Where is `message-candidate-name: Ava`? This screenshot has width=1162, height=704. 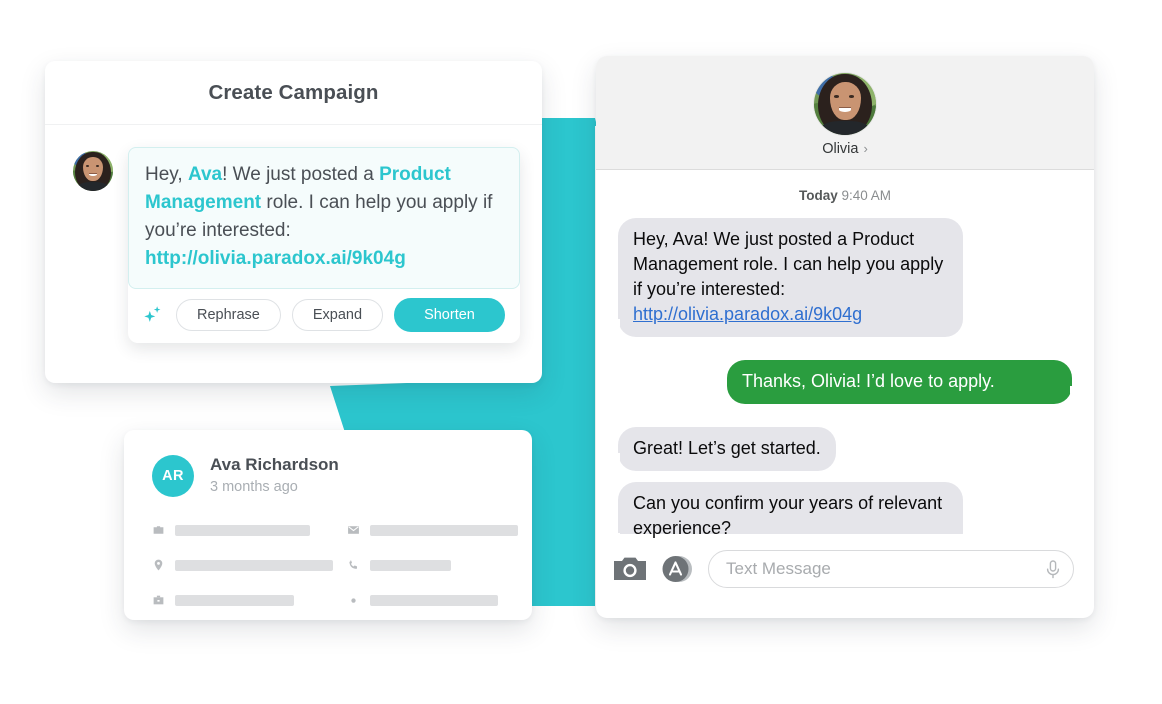
message-candidate-name: Ava is located at coordinates (205, 174).